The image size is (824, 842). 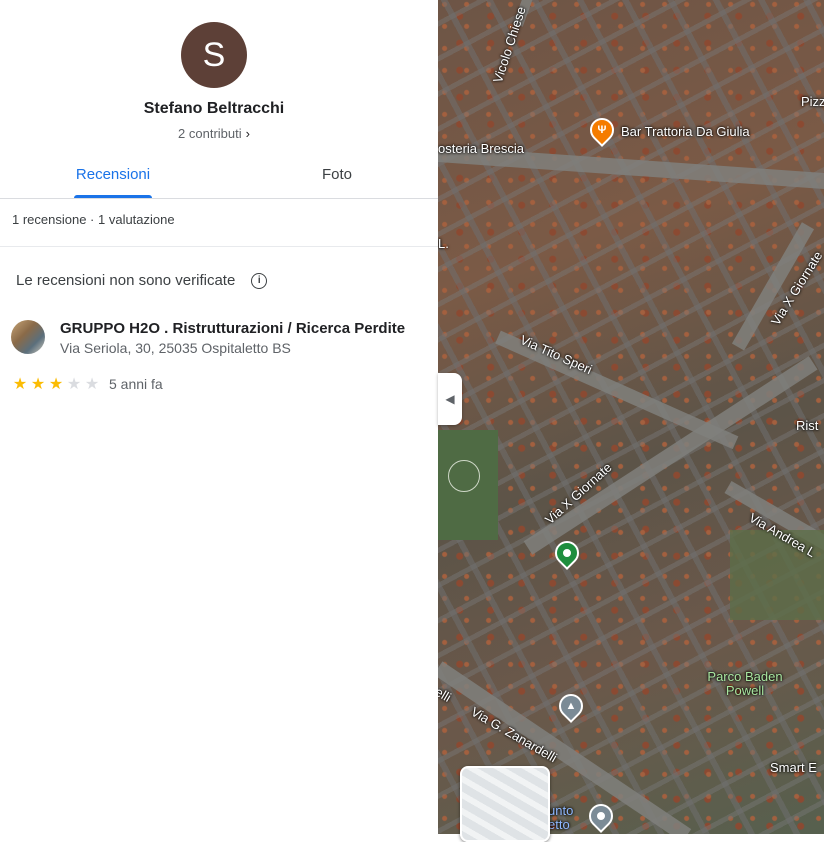 What do you see at coordinates (125, 280) in the screenshot?
I see `notice-text: Le recensioni non sono verificate` at bounding box center [125, 280].